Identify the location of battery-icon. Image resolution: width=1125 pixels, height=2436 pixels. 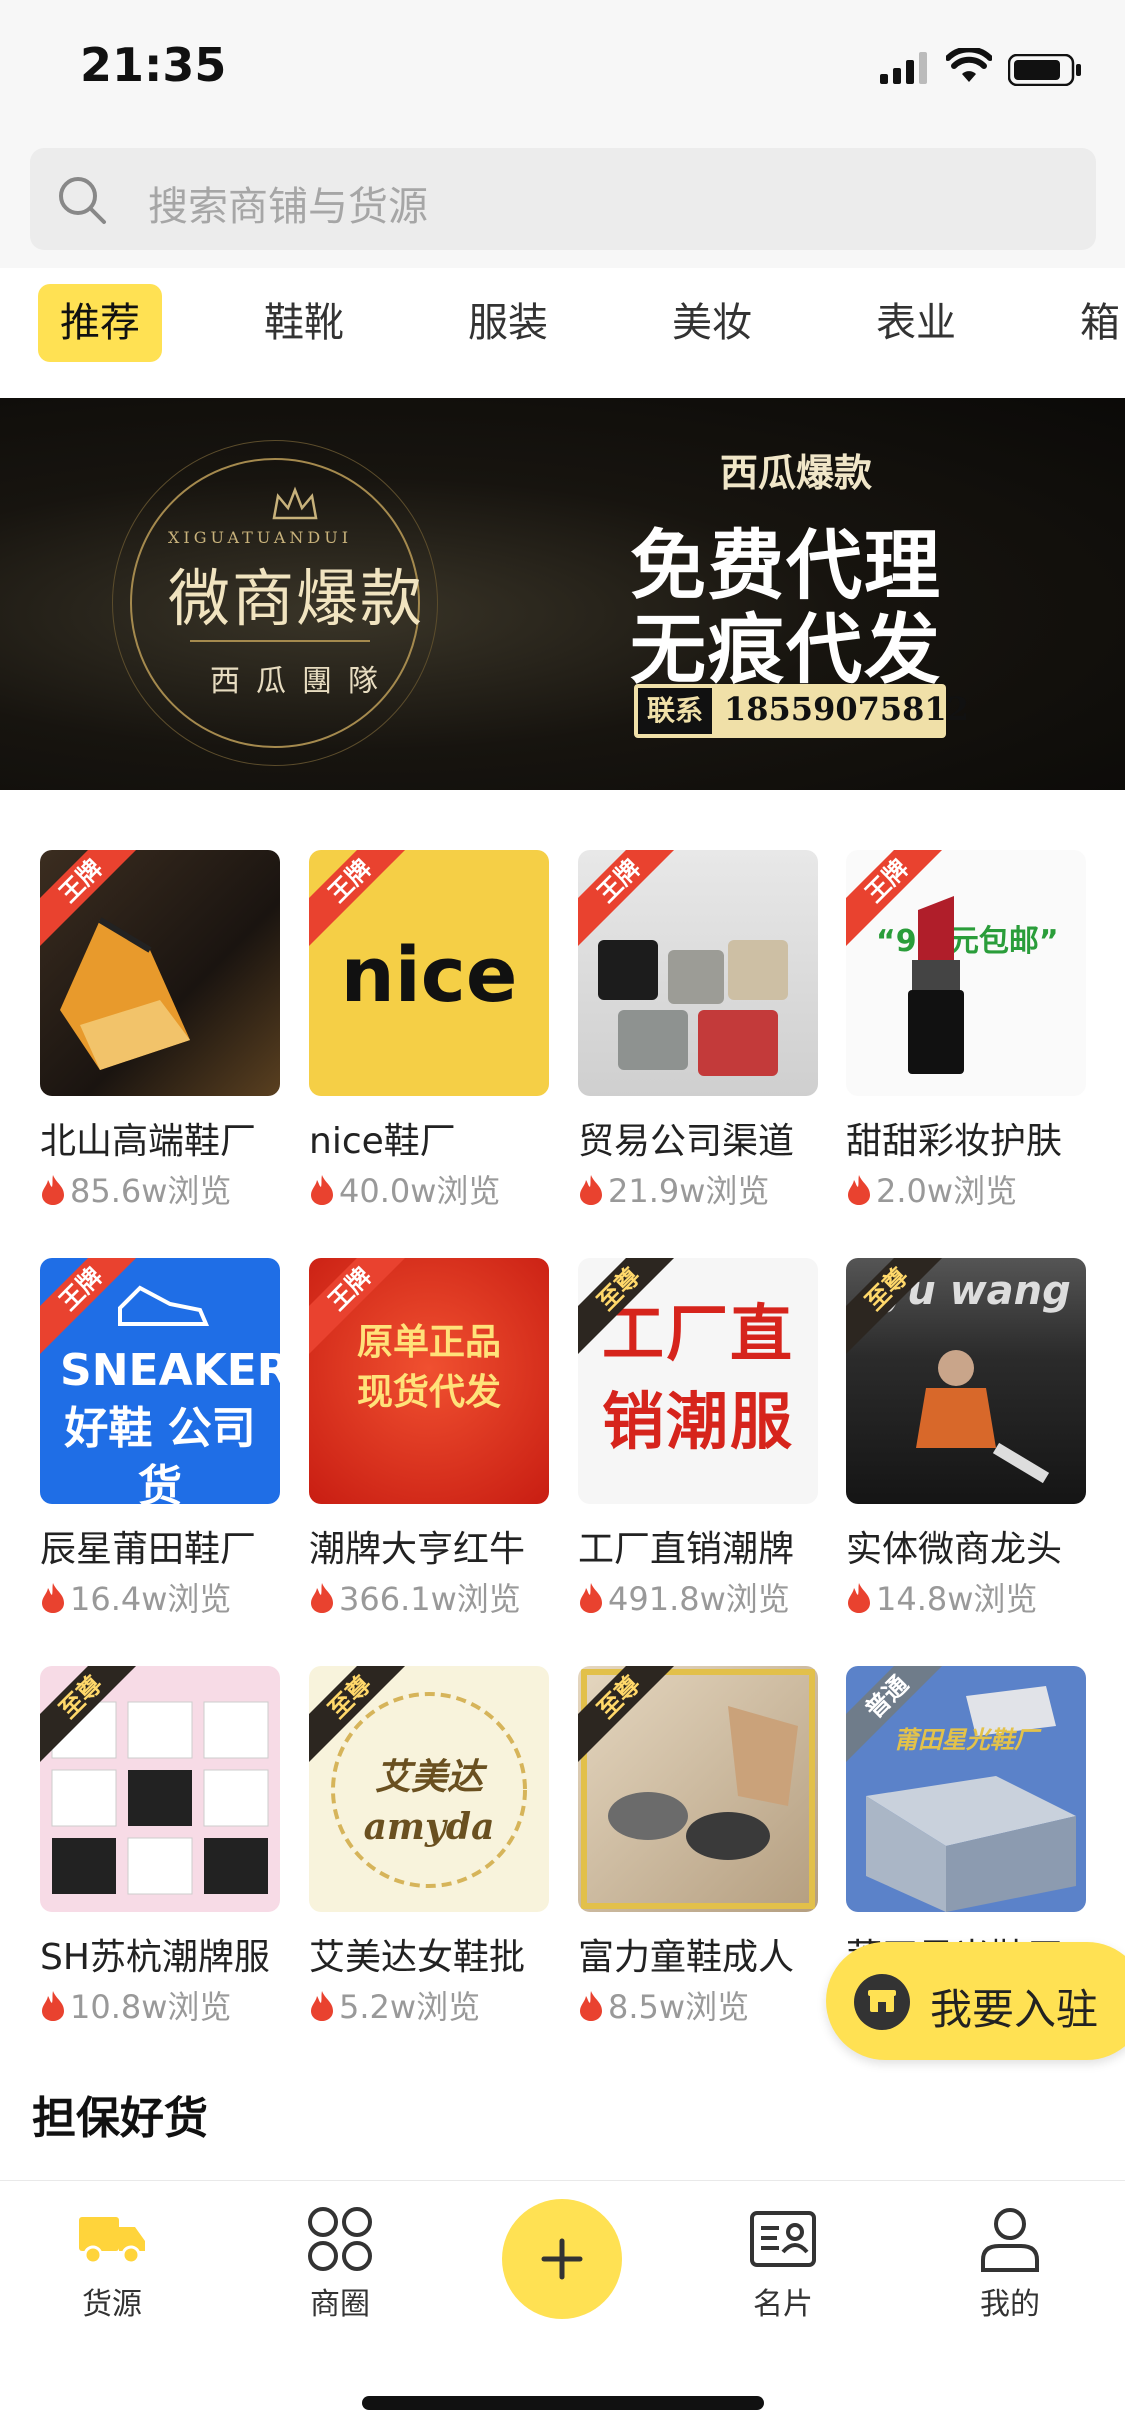
(1044, 70).